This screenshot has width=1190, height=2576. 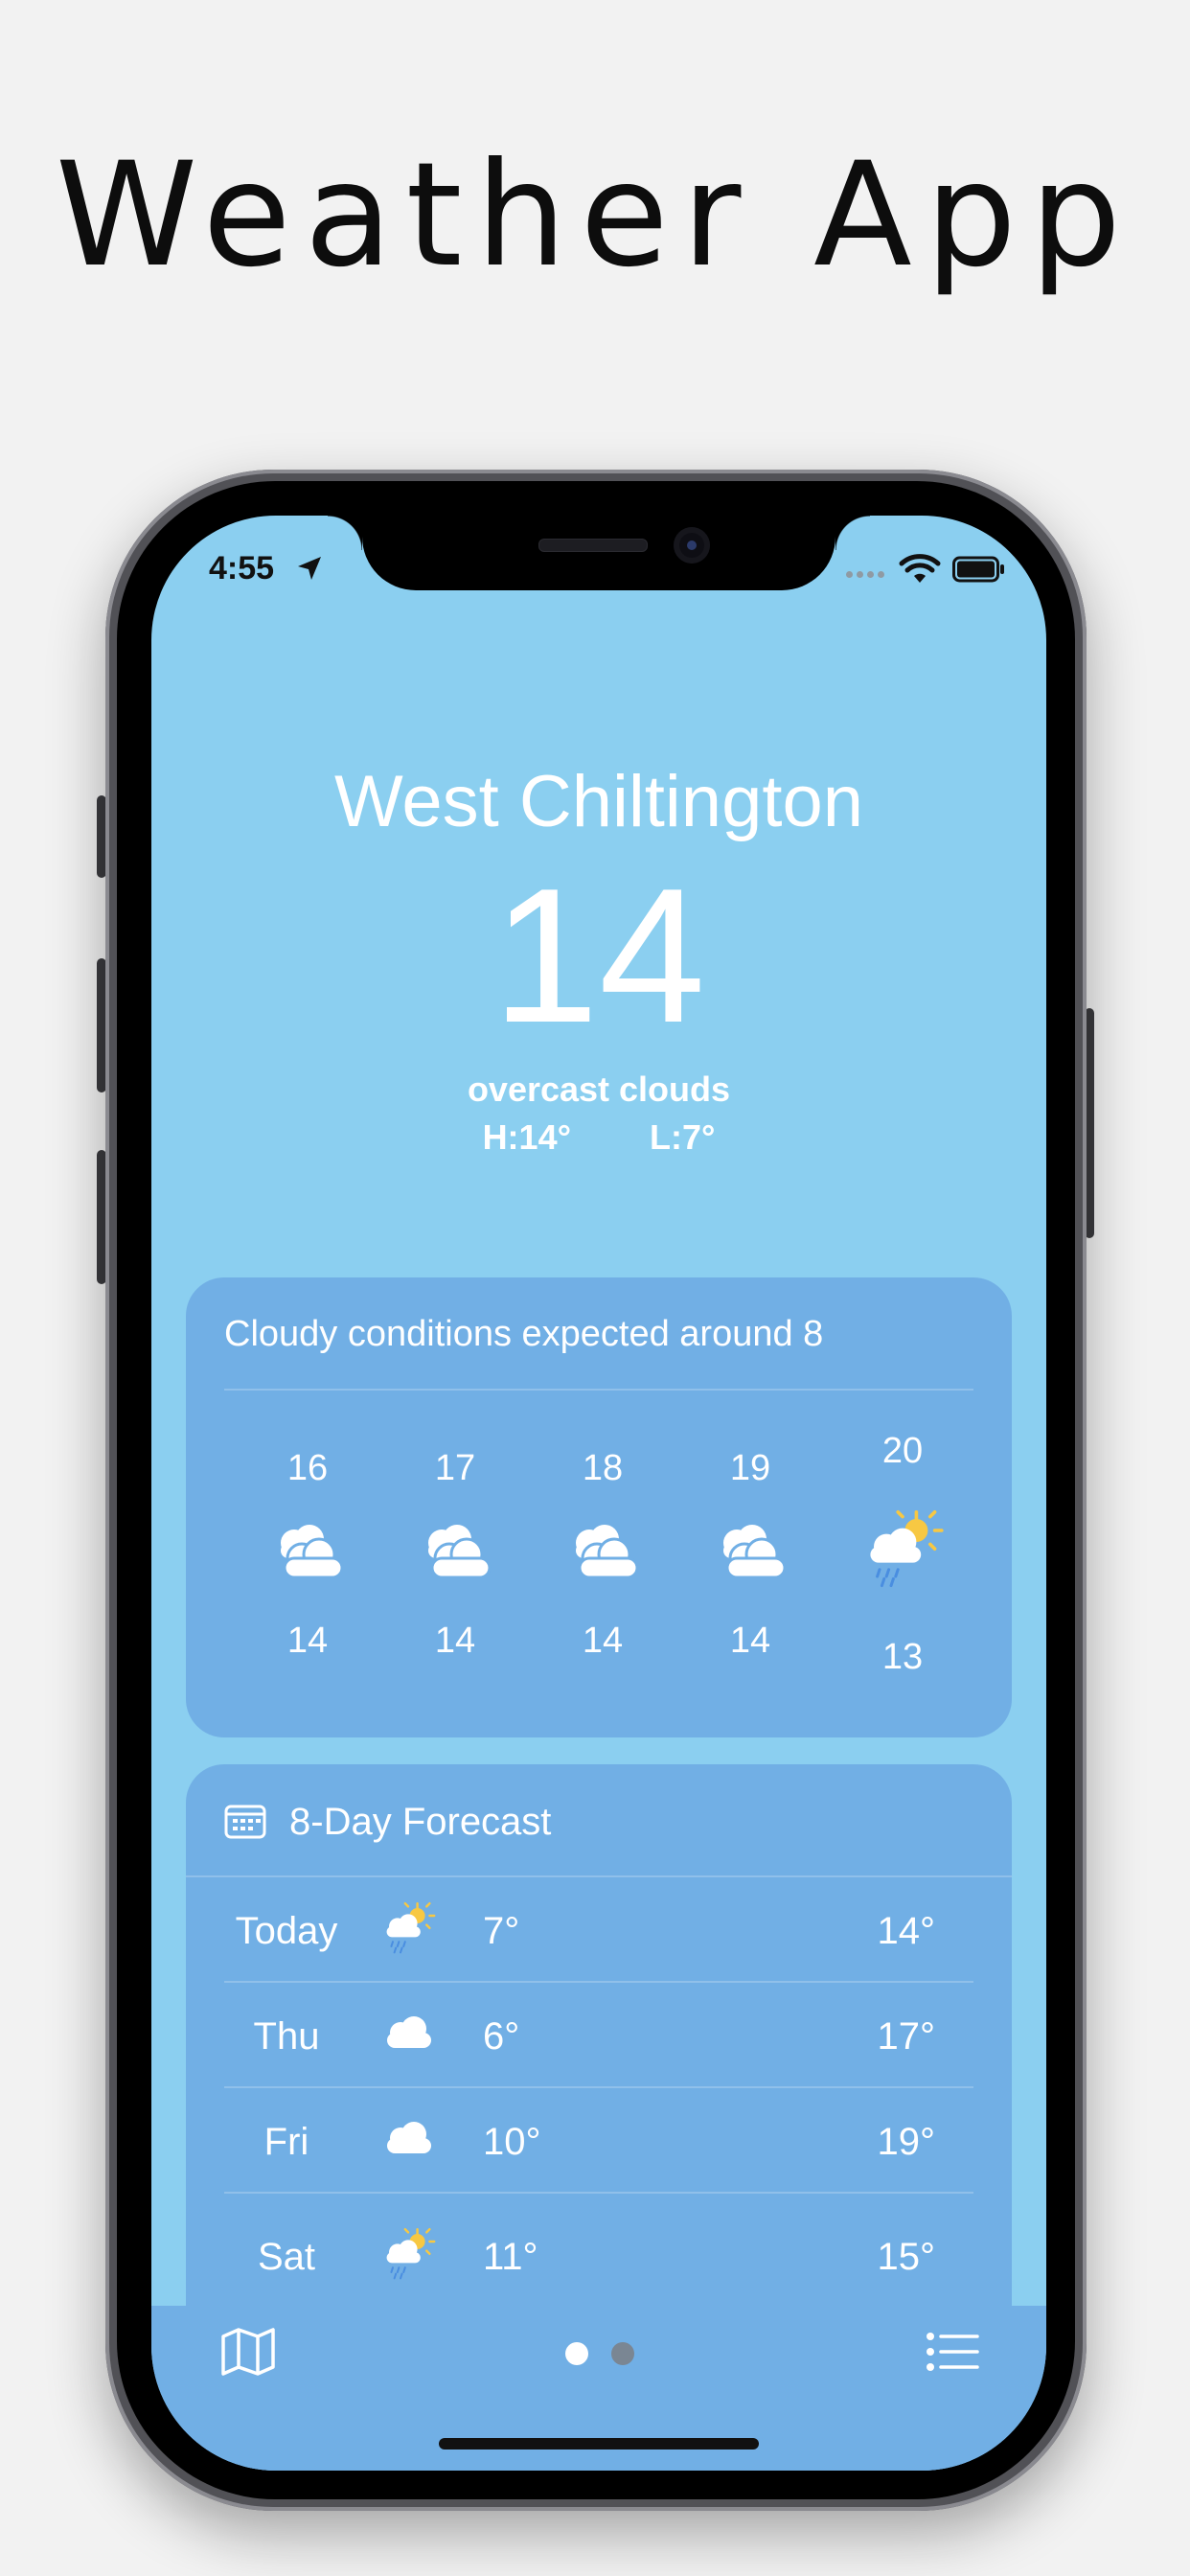 What do you see at coordinates (455, 1468) in the screenshot?
I see `hour-label: 17` at bounding box center [455, 1468].